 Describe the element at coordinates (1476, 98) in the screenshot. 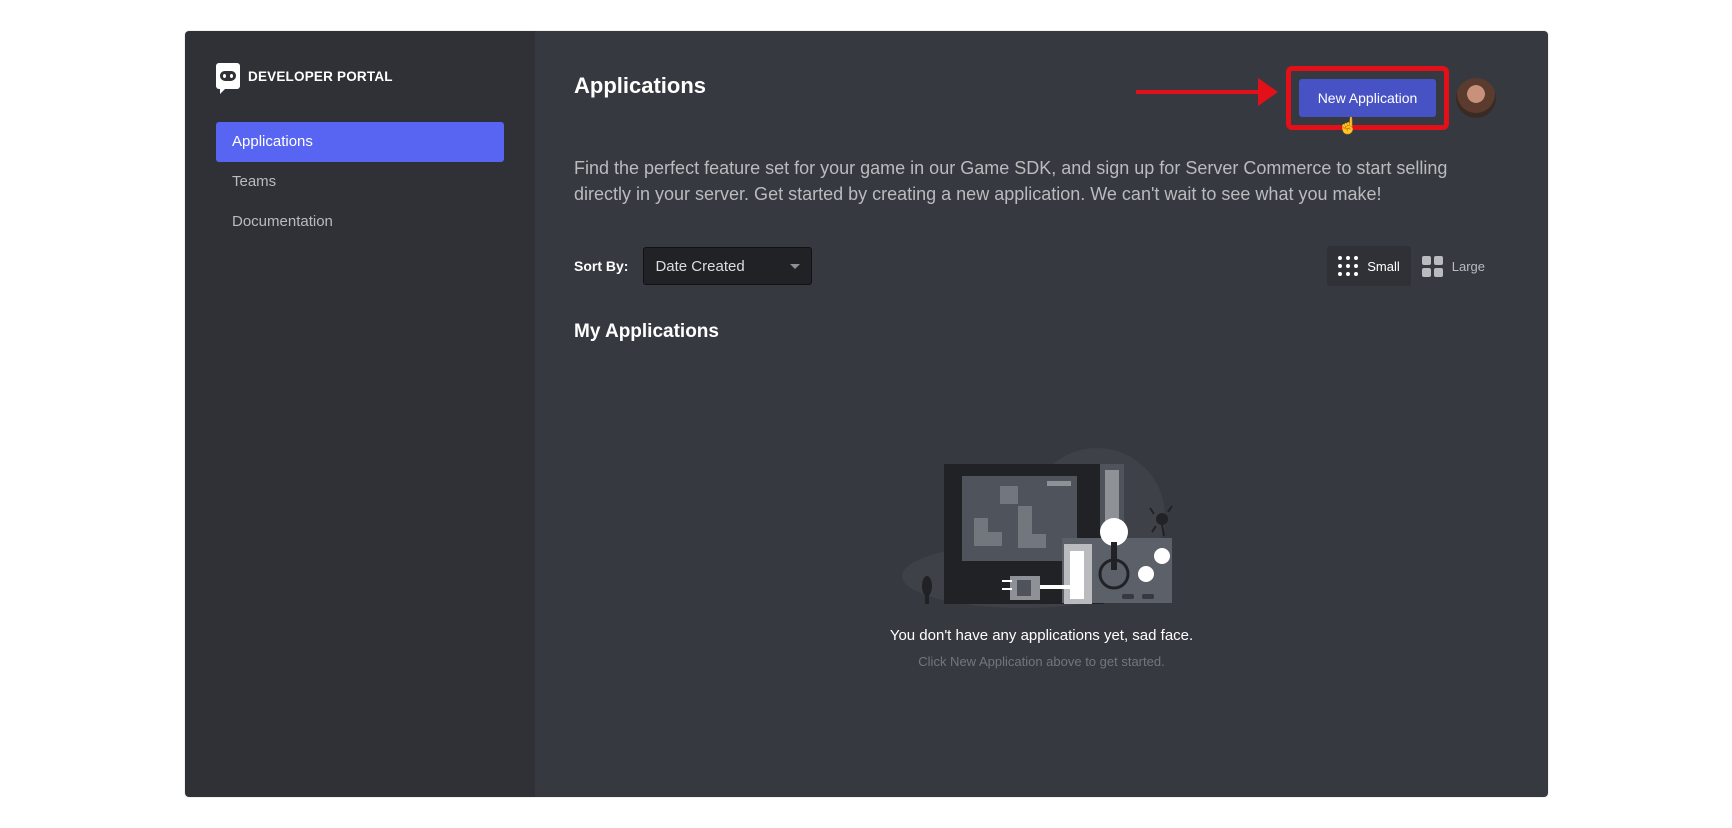

I see `avatar` at that location.